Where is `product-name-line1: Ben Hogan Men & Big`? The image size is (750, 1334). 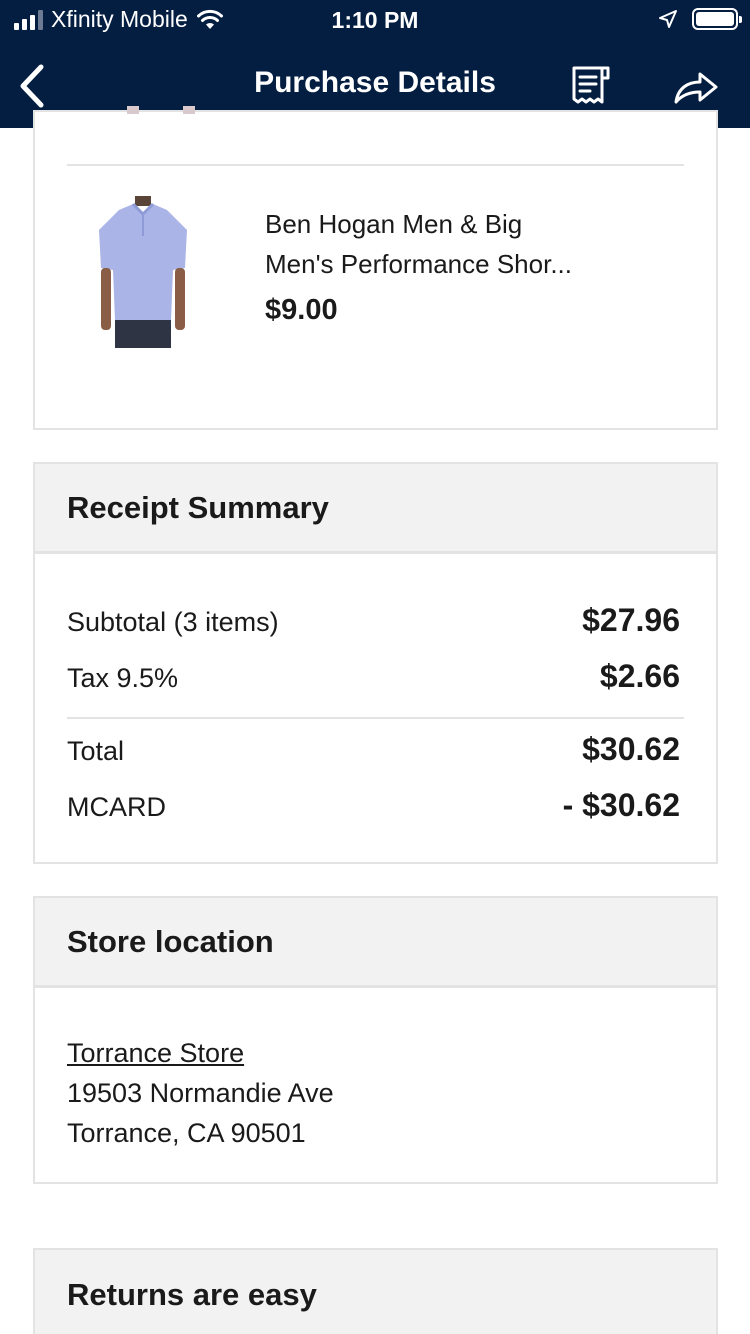 product-name-line1: Ben Hogan Men & Big is located at coordinates (394, 224).